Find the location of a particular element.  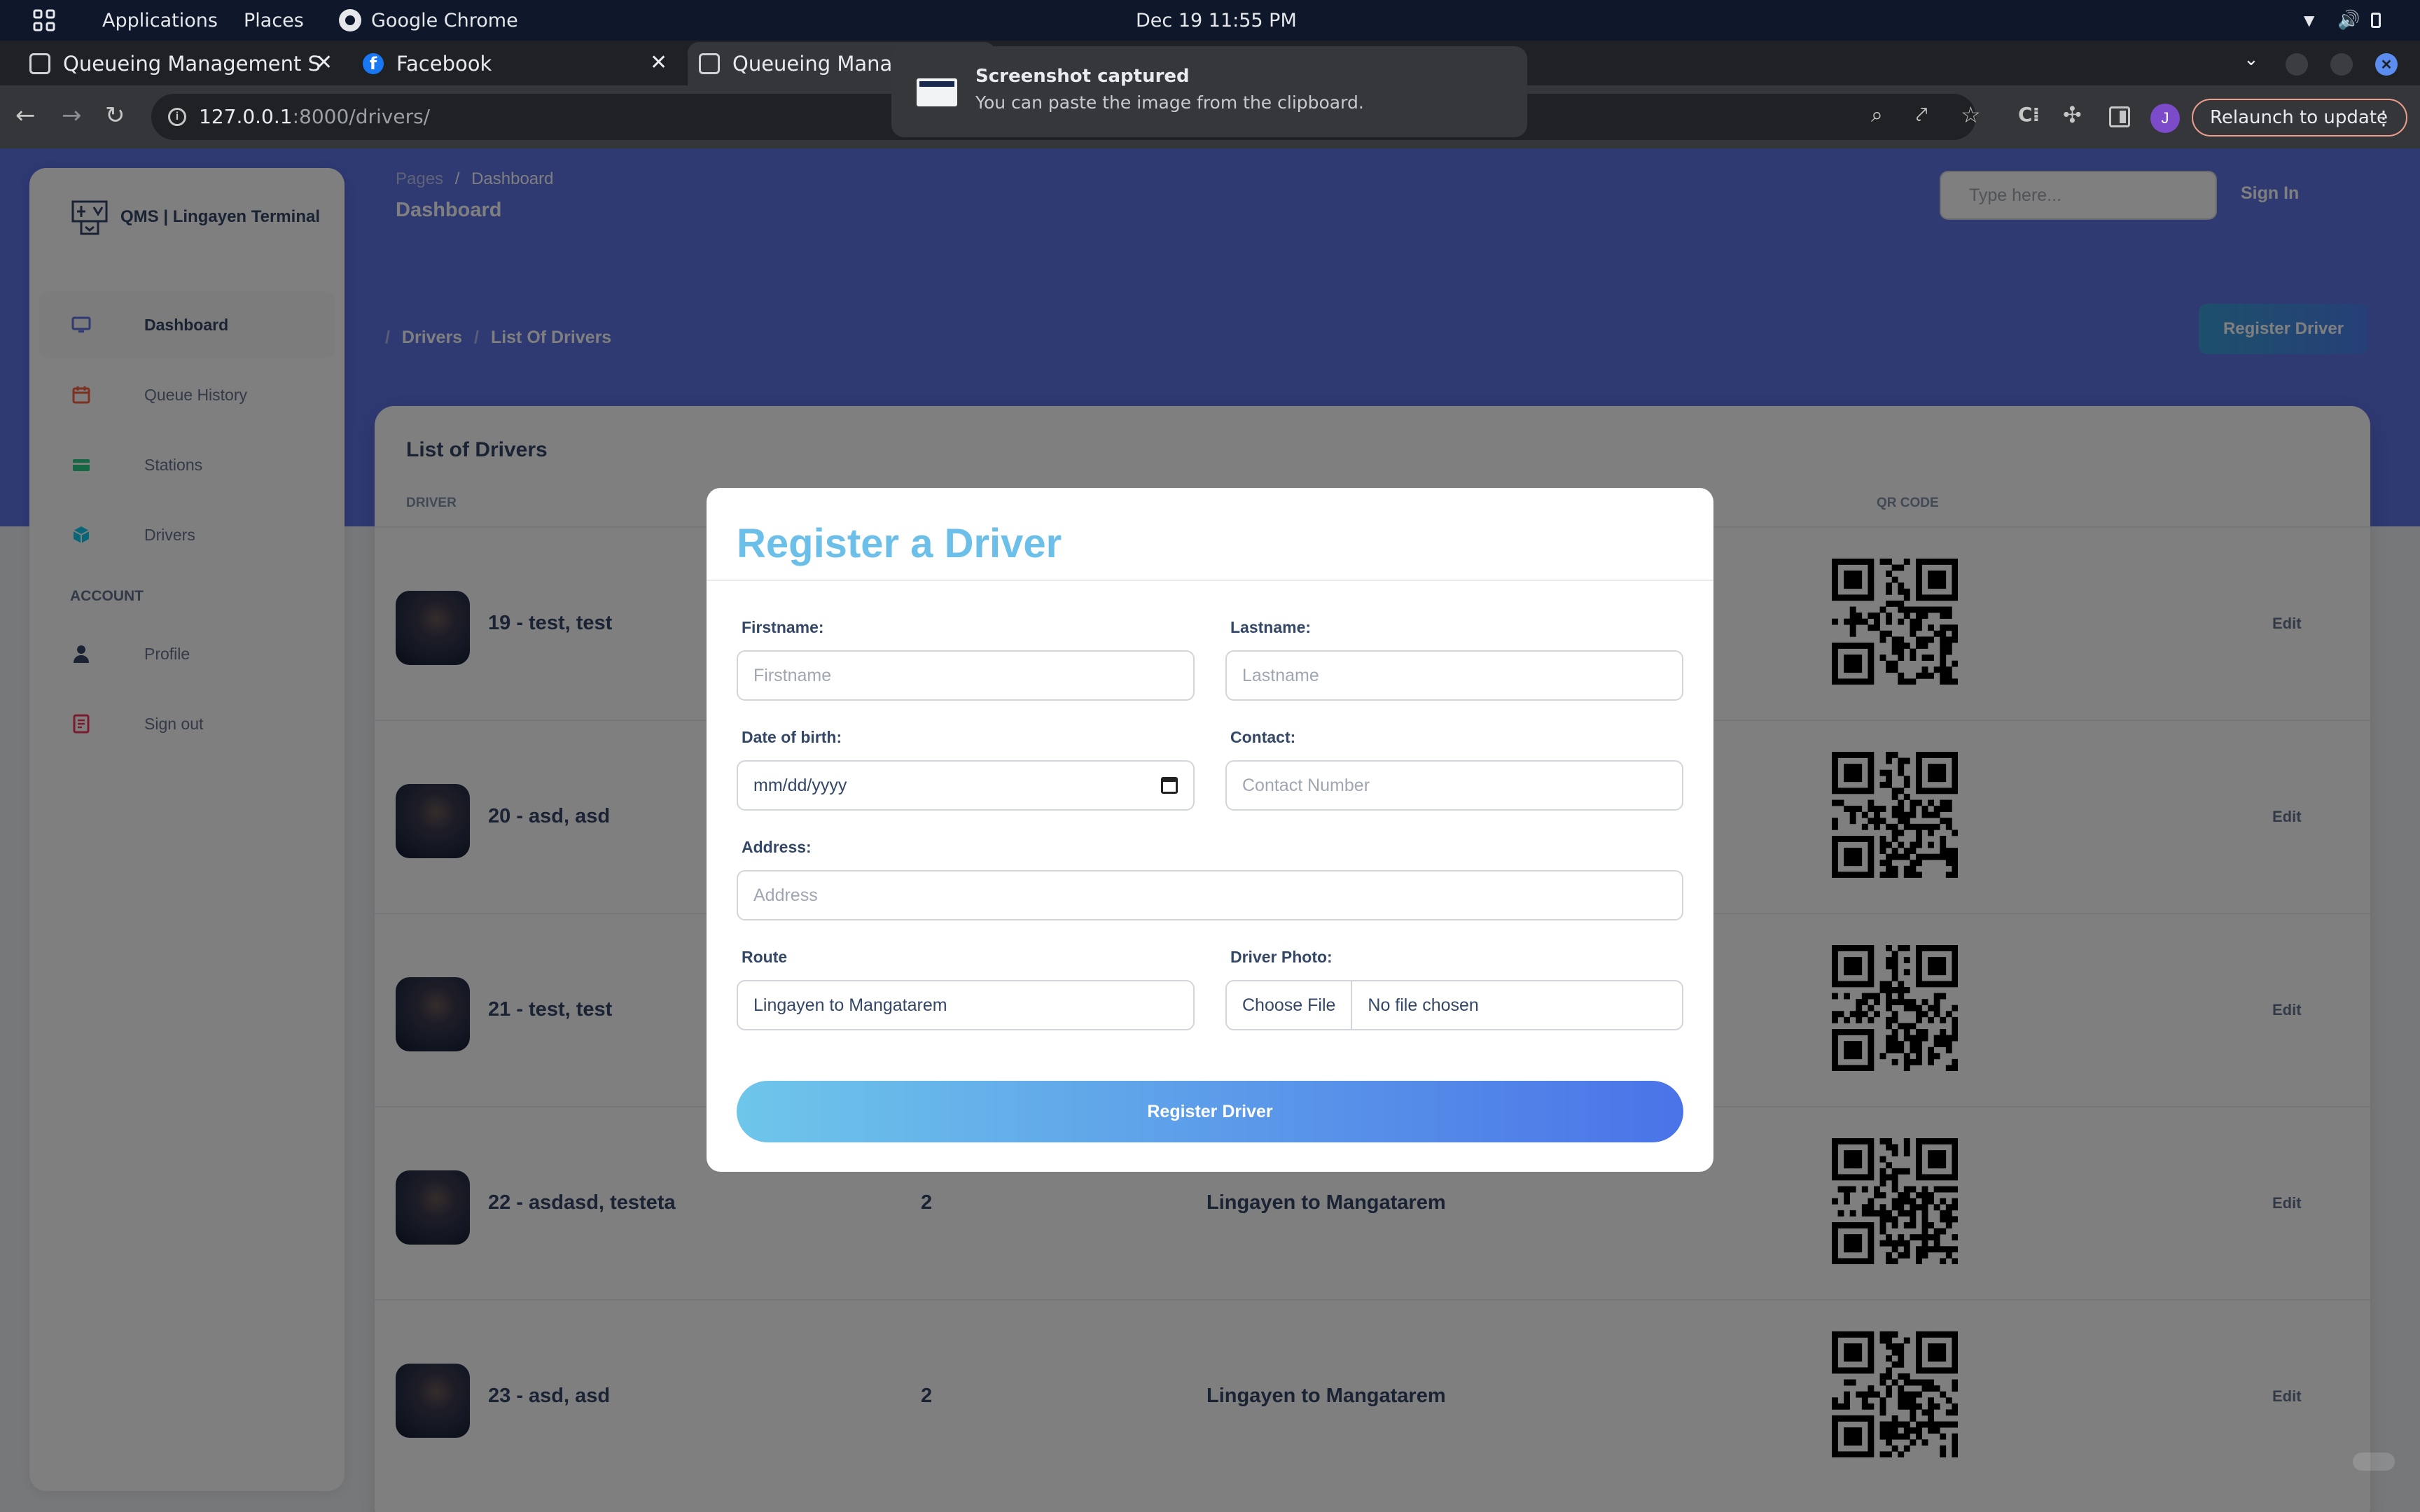

chrome-icon is located at coordinates (350, 20).